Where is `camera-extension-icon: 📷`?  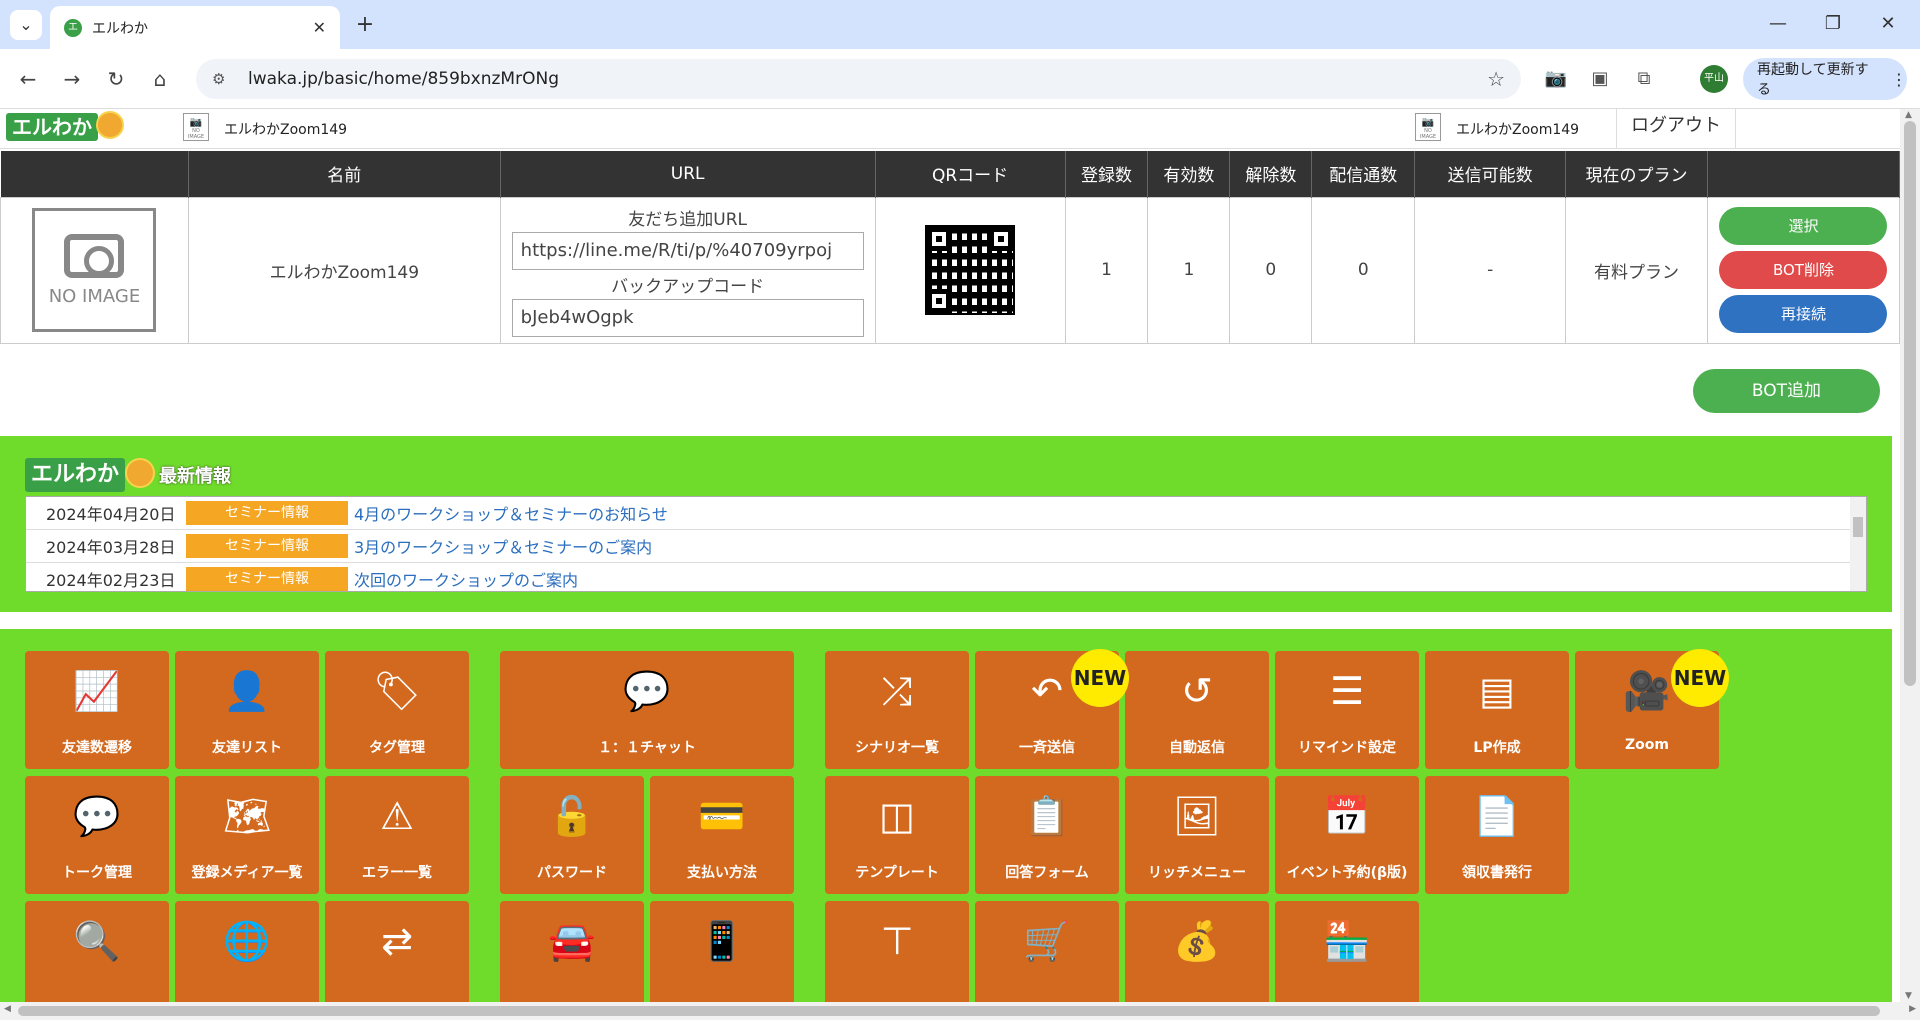 camera-extension-icon: 📷 is located at coordinates (1556, 79).